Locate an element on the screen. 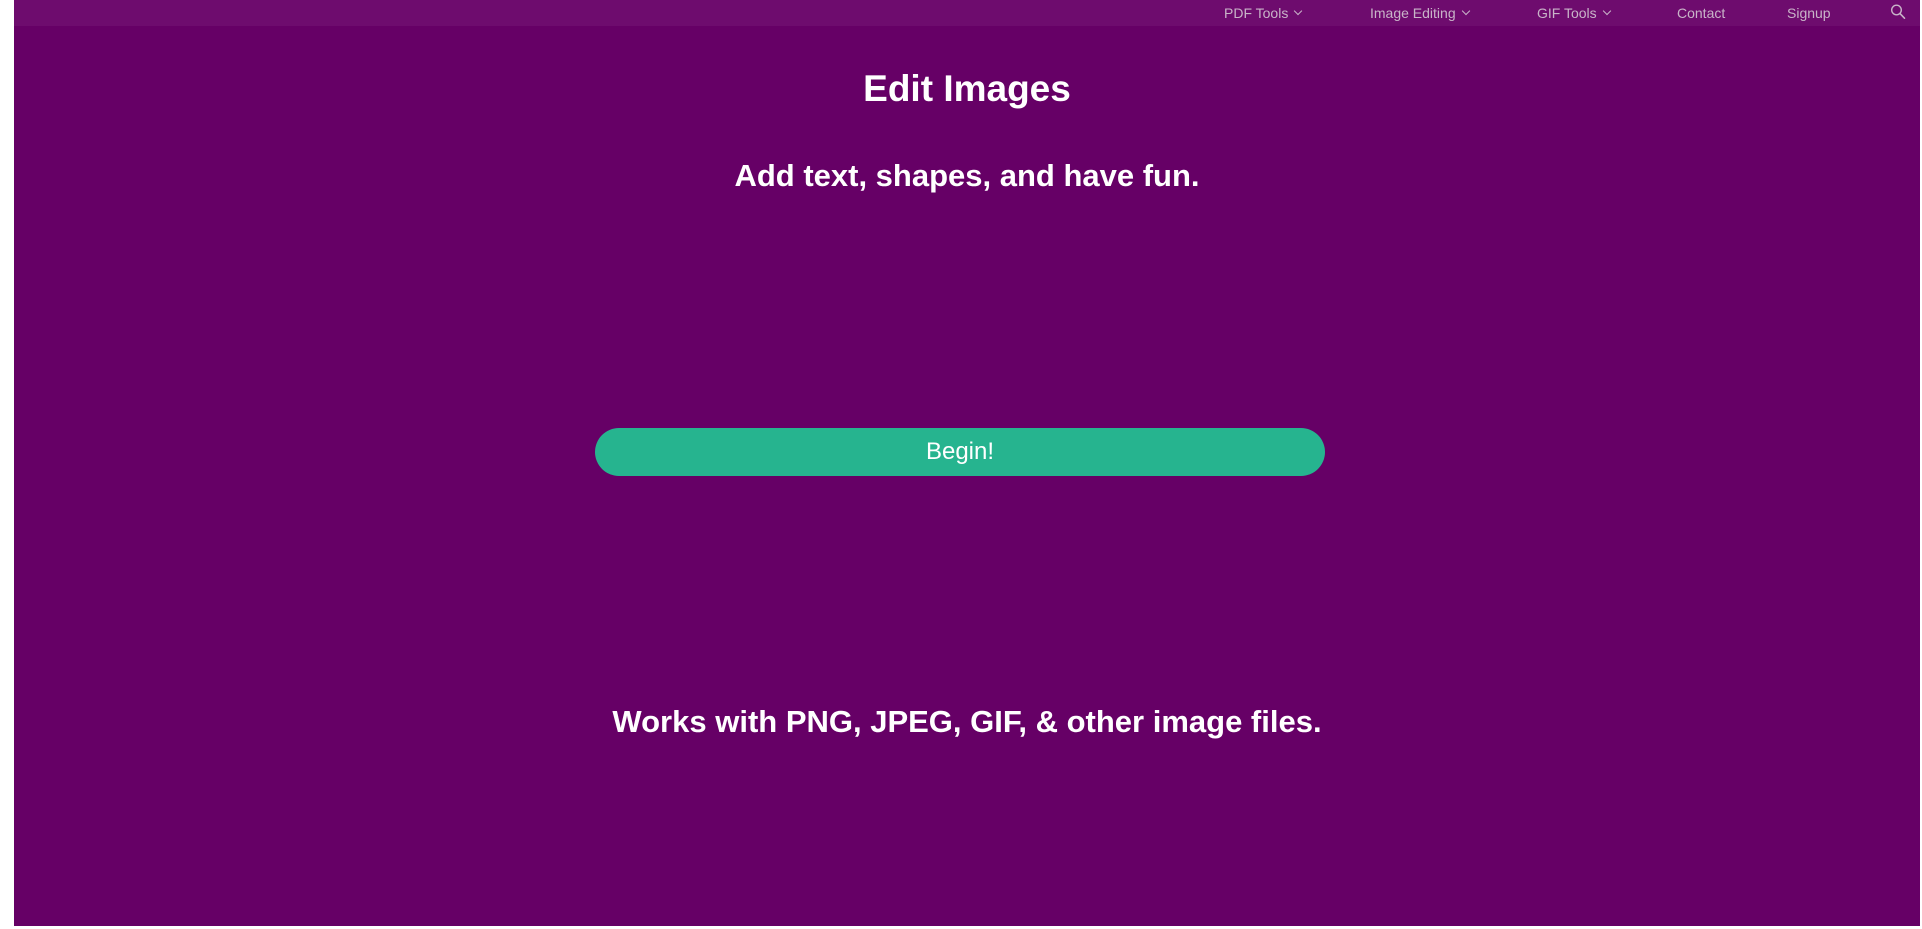  nav-item-pdf-tools: PDF Tools is located at coordinates (1263, 13).